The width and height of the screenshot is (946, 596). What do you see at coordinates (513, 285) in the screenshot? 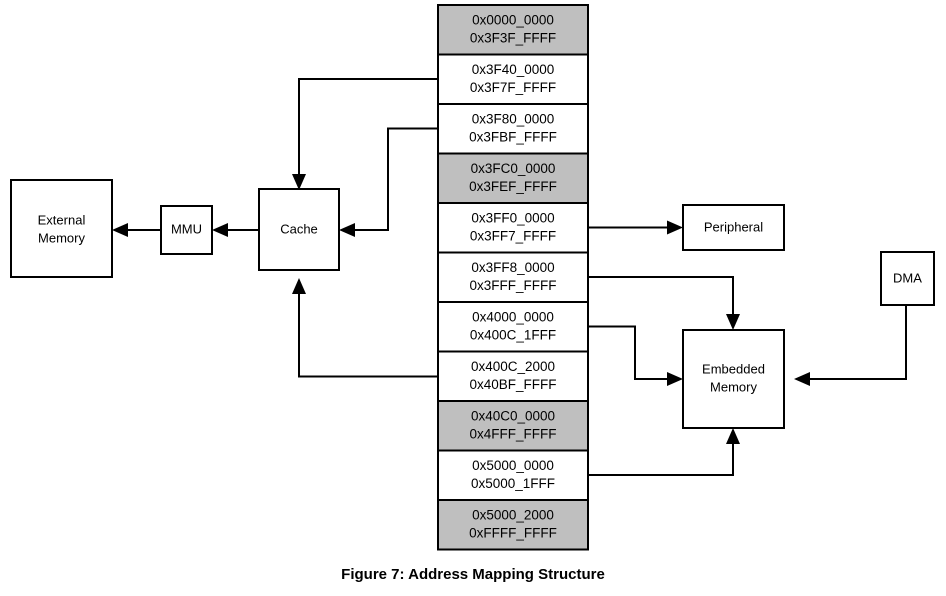
I see `address-map-row-end: 0x3FFF_FFFF` at bounding box center [513, 285].